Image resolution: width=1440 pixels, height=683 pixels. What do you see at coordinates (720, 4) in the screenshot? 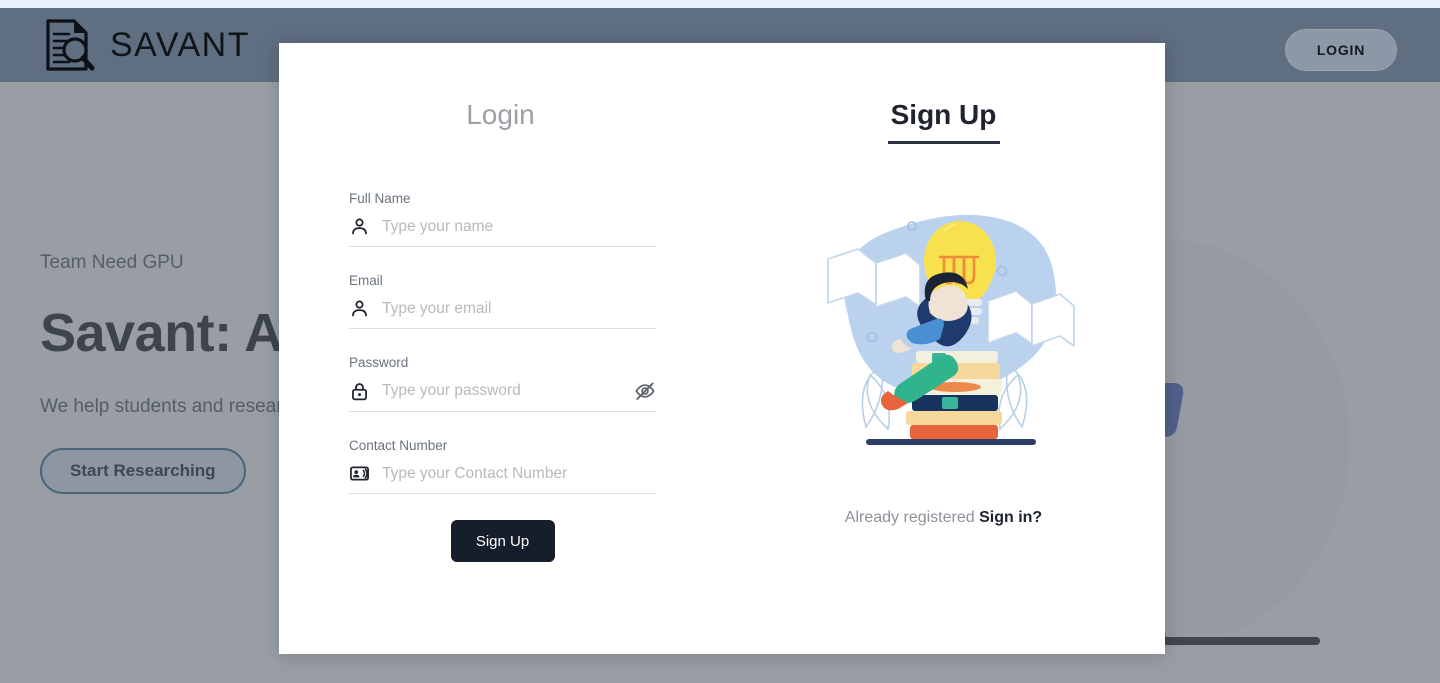
I see `top-accent-strip` at bounding box center [720, 4].